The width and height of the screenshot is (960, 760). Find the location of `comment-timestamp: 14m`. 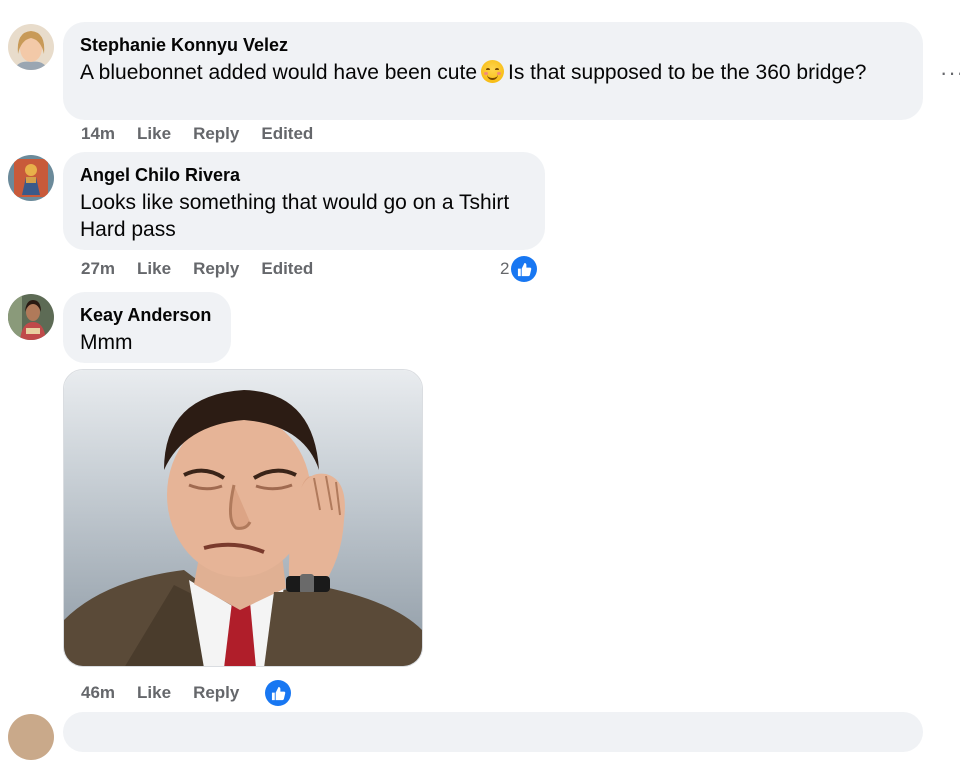

comment-timestamp: 14m is located at coordinates (98, 134).